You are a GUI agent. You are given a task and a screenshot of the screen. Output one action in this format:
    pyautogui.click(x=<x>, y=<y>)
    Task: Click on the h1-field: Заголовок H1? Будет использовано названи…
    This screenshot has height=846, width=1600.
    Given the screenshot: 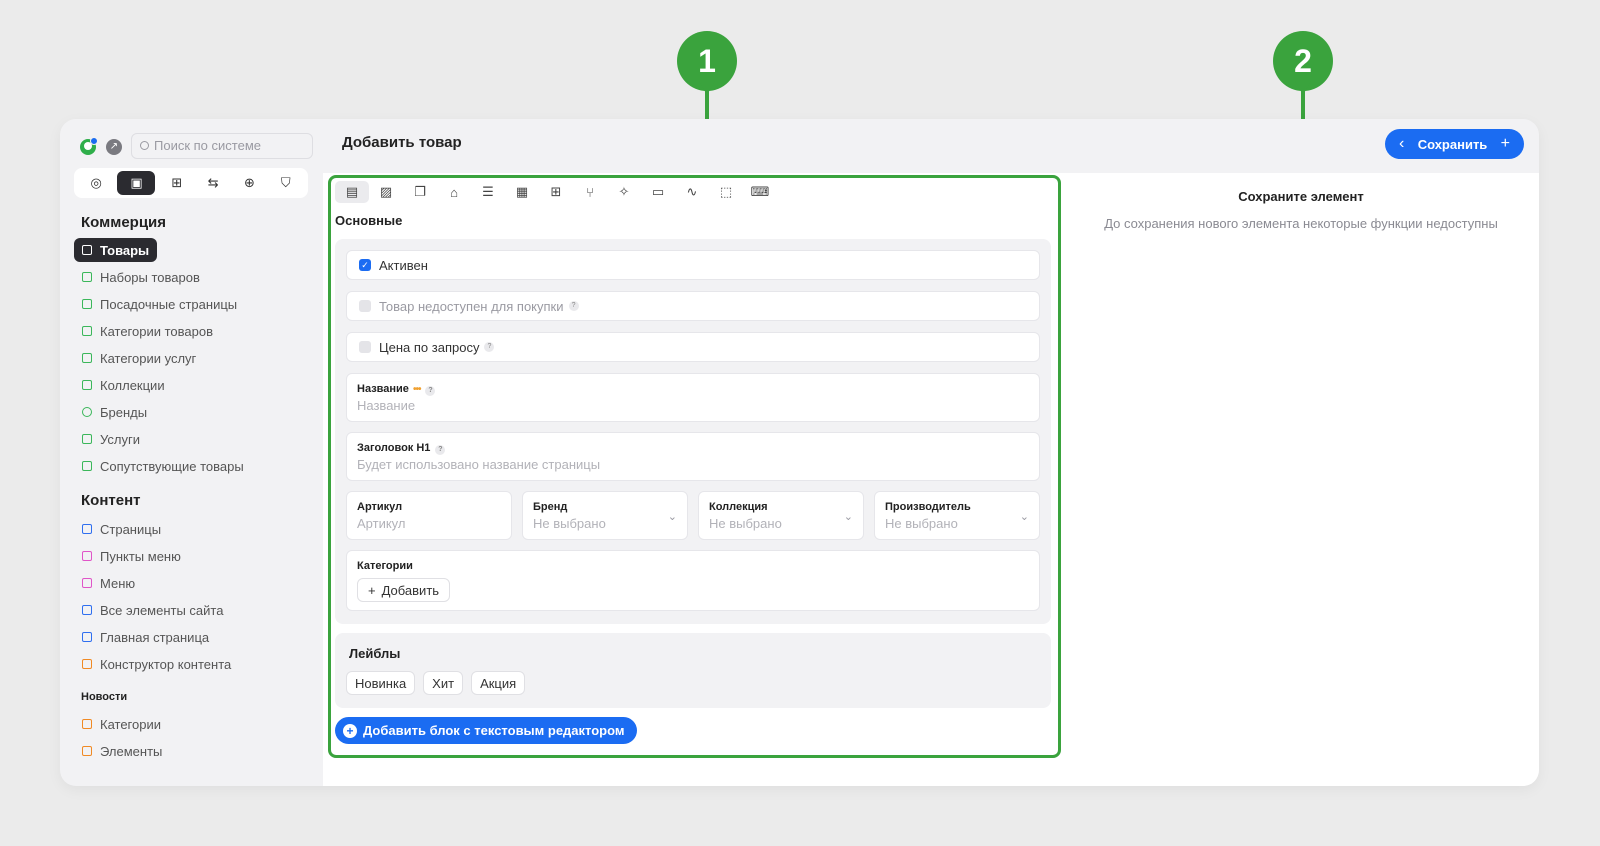 What is the action you would take?
    pyautogui.click(x=693, y=456)
    